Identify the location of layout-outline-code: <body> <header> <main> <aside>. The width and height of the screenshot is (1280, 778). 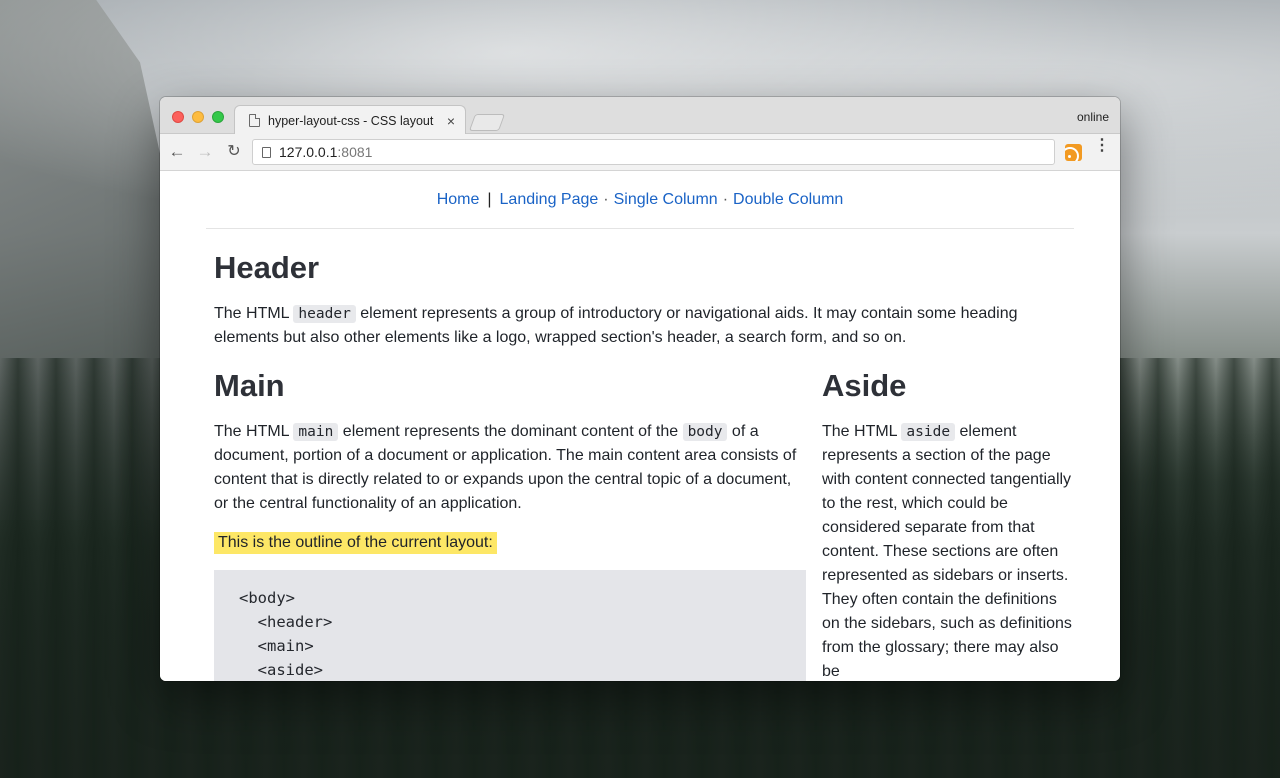
(510, 625).